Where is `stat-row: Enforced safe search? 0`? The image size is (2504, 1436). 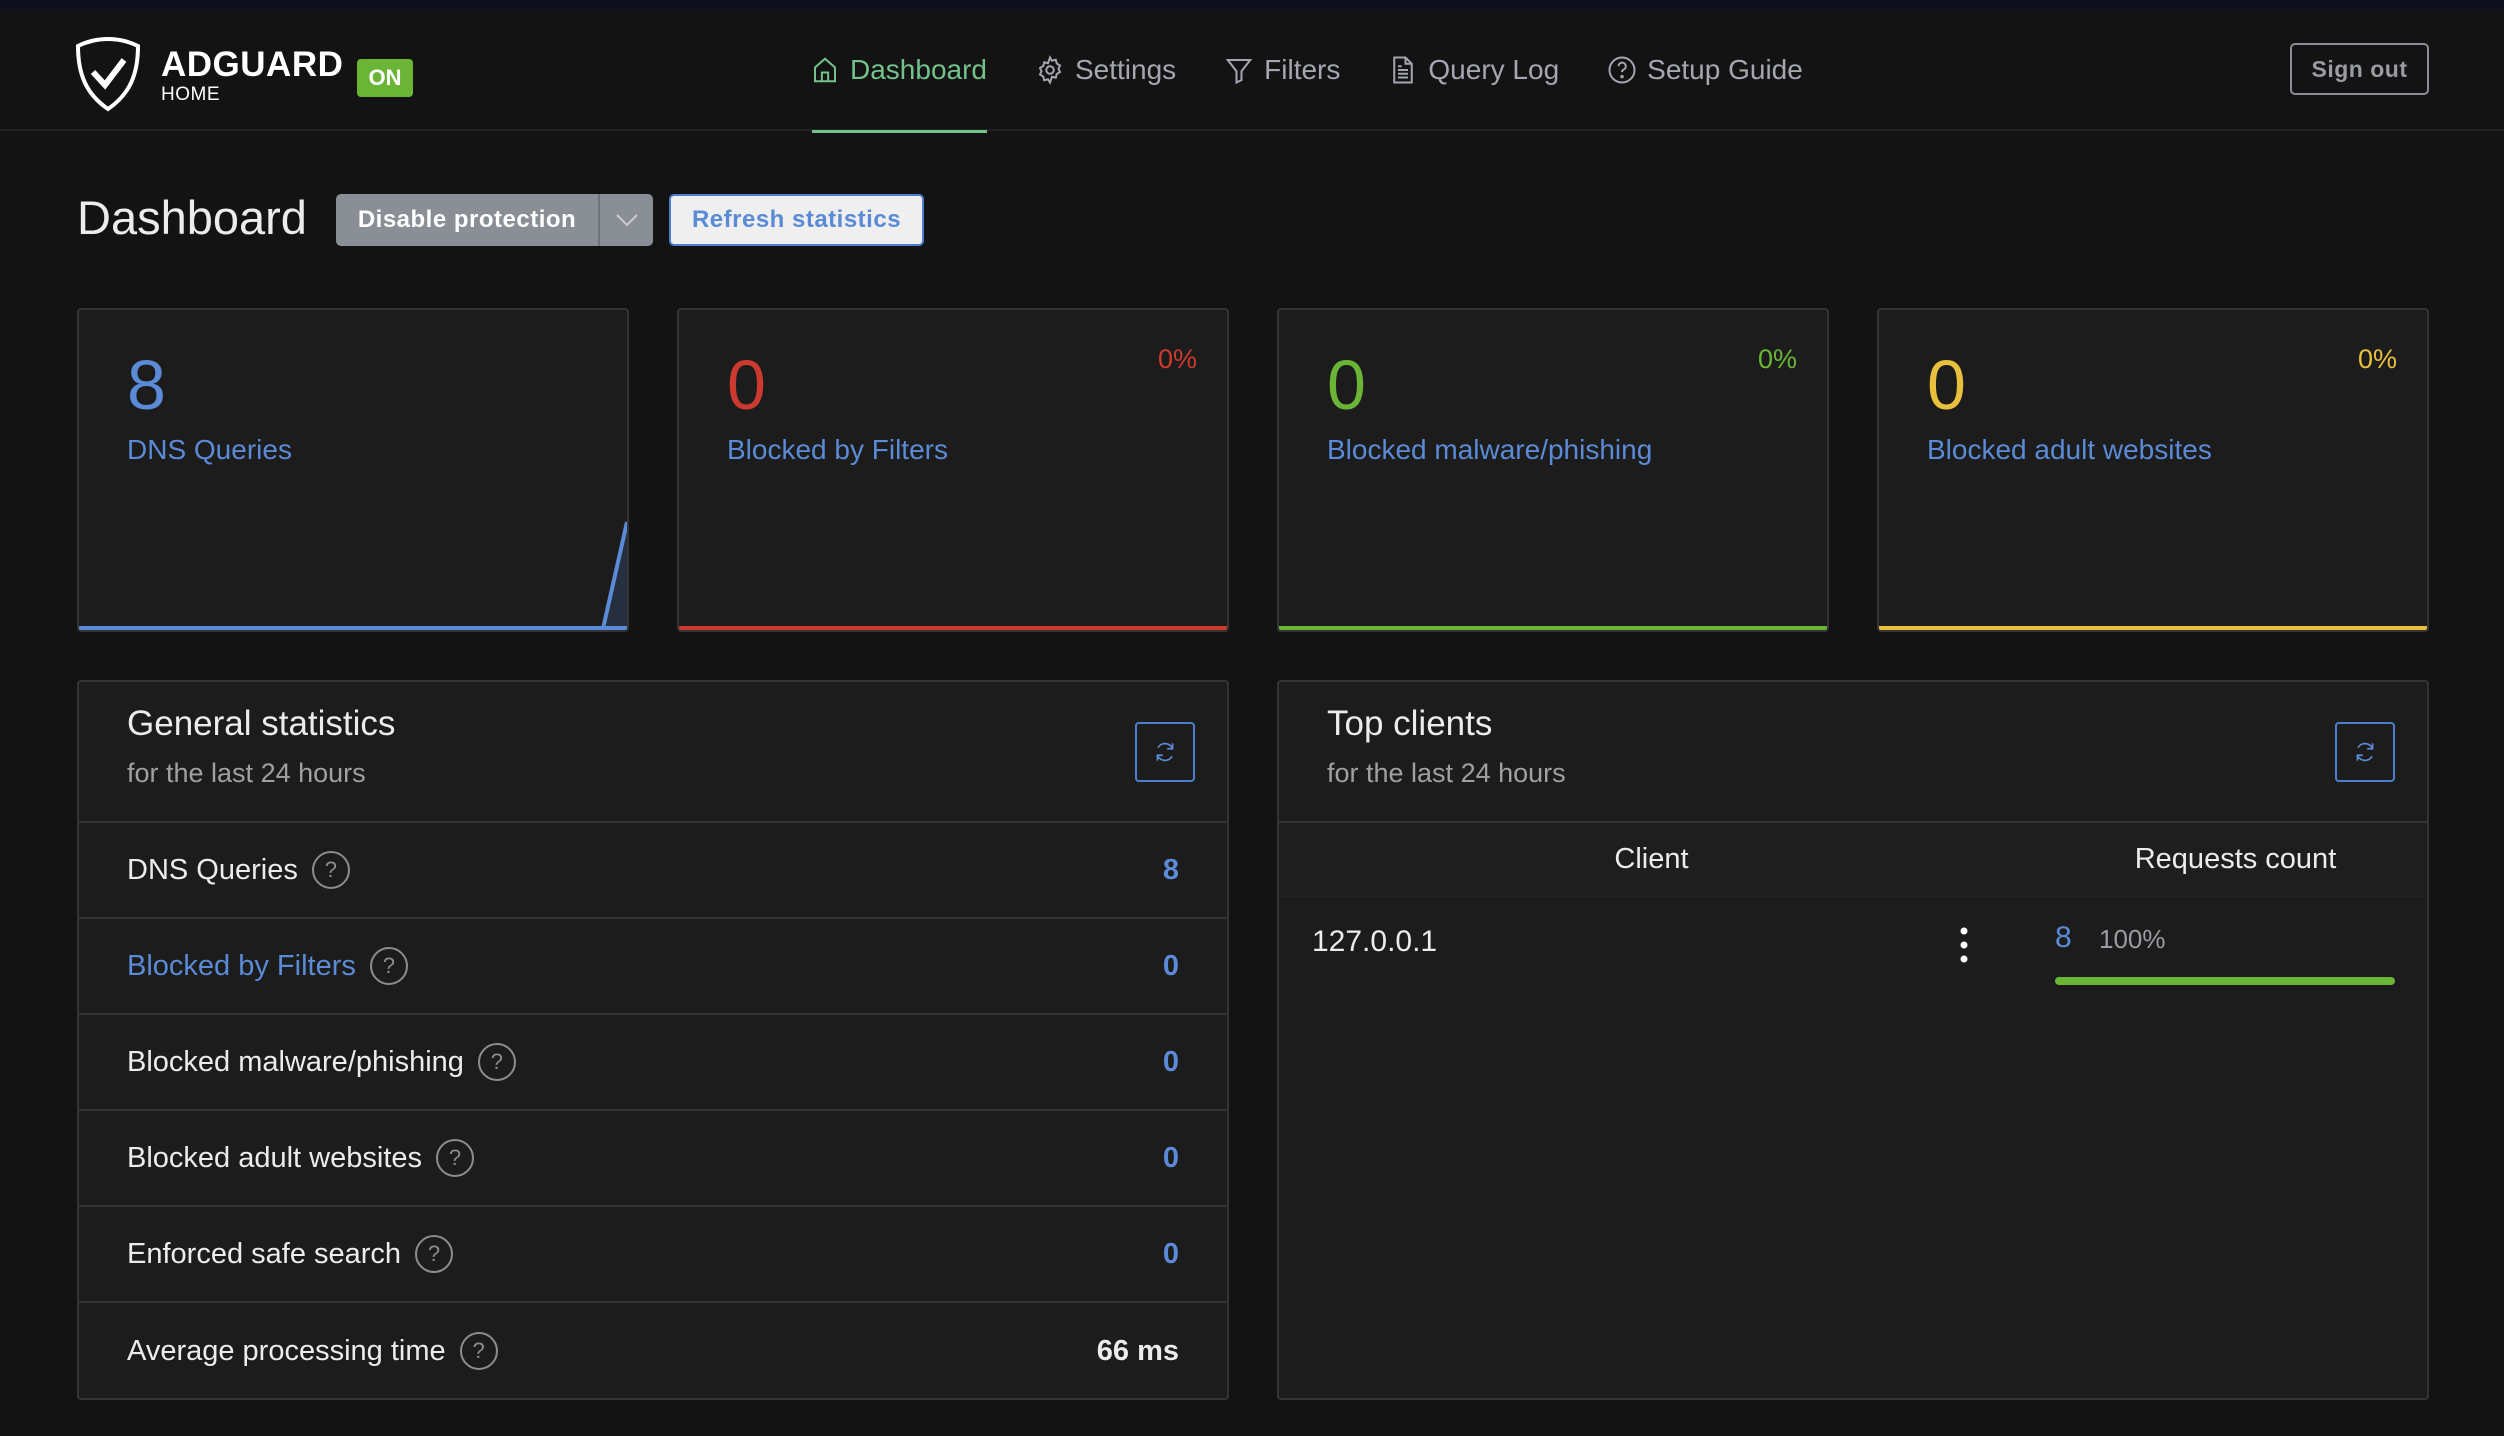 stat-row: Enforced safe search? 0 is located at coordinates (653, 1255).